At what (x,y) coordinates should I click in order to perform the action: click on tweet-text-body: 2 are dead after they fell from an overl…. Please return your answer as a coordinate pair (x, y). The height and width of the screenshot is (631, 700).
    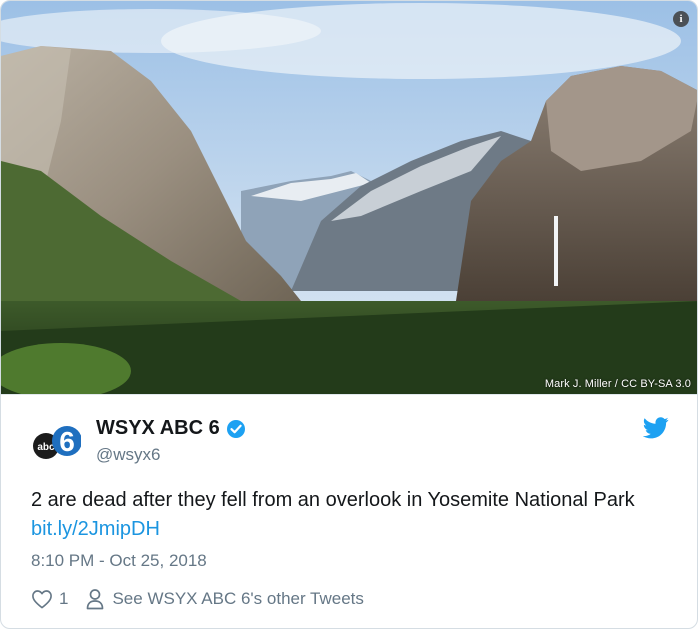
    Looking at the image, I should click on (333, 500).